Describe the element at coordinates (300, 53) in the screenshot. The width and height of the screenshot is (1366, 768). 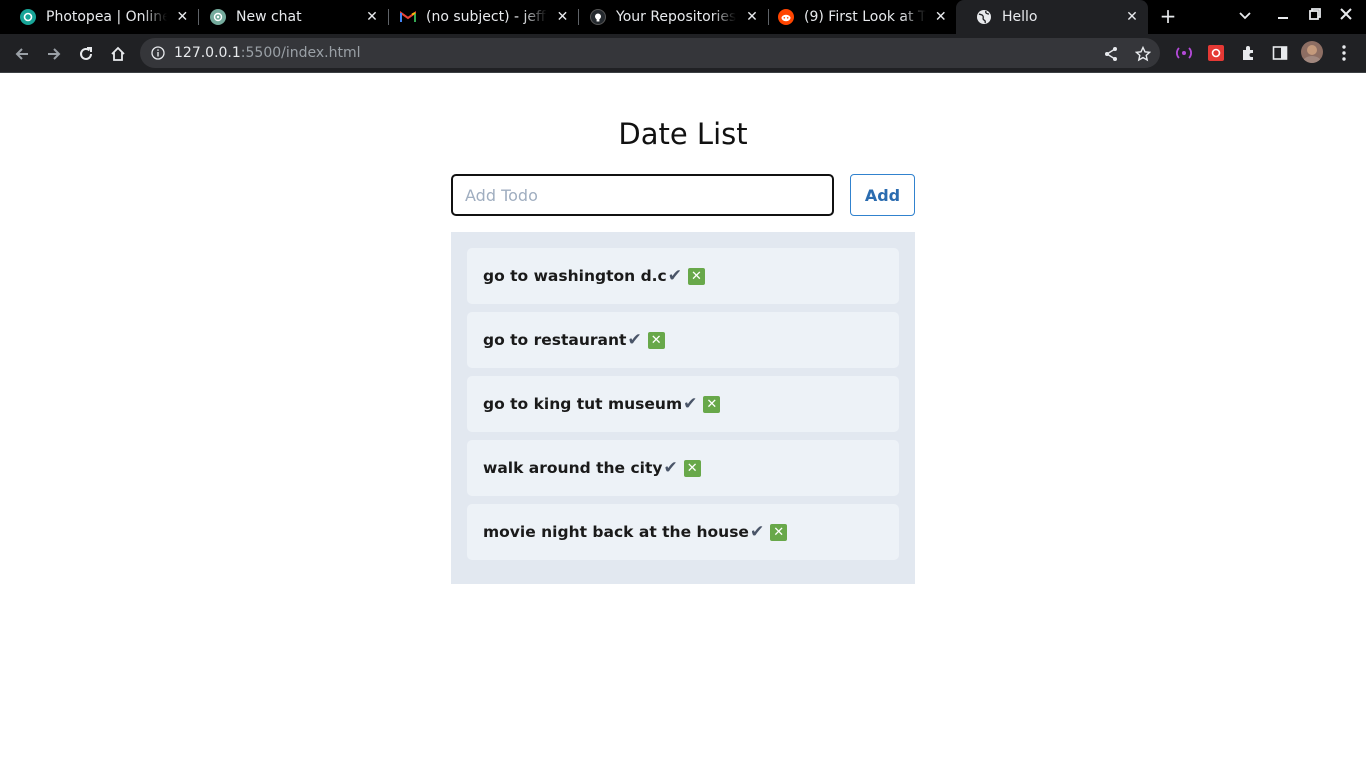
I see `url-path: :5500/index.html` at that location.